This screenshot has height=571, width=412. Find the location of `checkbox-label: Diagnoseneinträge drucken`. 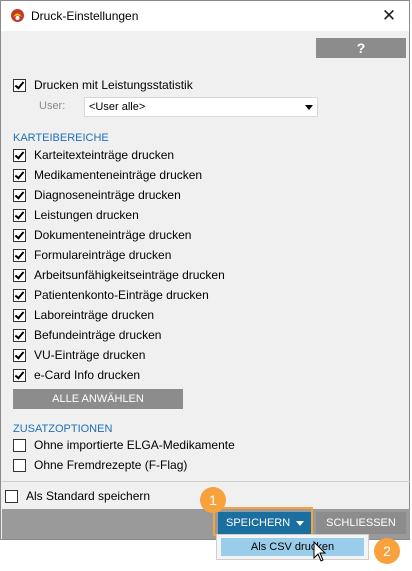

checkbox-label: Diagnoseneinträge drucken is located at coordinates (107, 195).